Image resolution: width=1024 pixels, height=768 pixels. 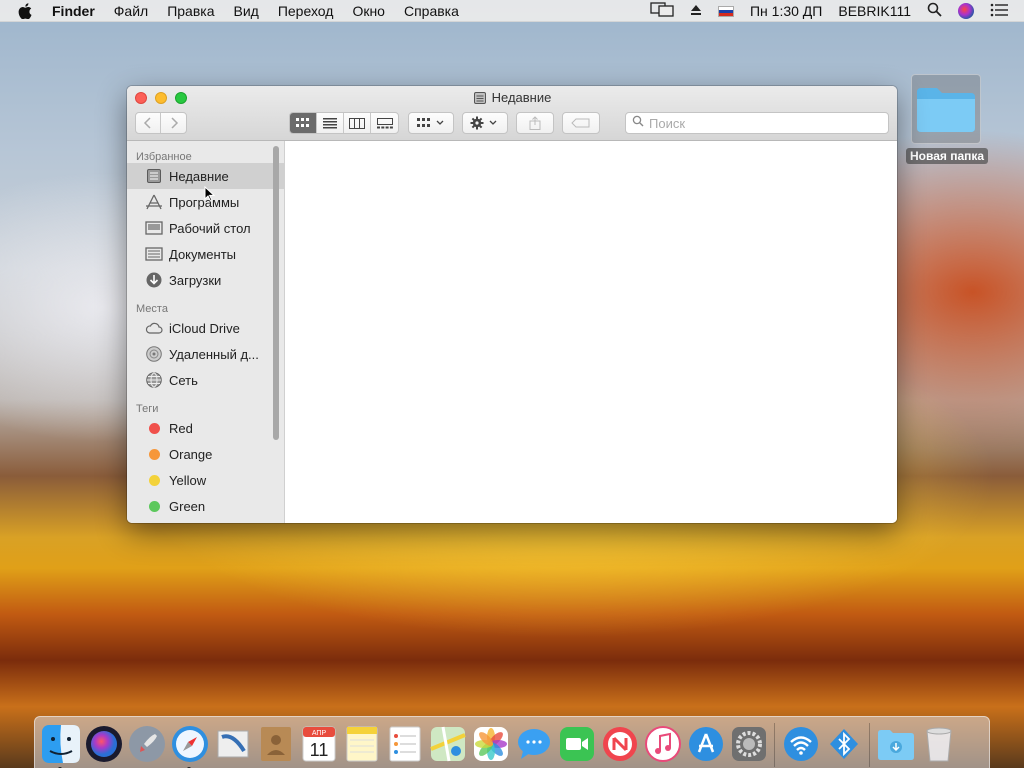 What do you see at coordinates (786, 11) in the screenshot?
I see `menubar-clock: Пн 1:30 ДП` at bounding box center [786, 11].